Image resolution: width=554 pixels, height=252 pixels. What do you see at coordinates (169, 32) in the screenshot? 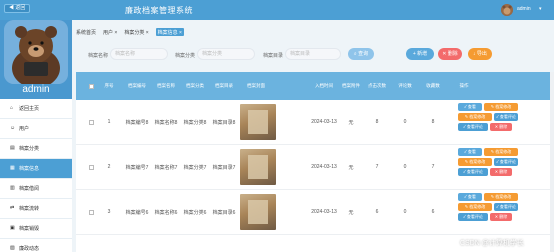
I see `tab-archive-info: 档案信息 ×` at bounding box center [169, 32].